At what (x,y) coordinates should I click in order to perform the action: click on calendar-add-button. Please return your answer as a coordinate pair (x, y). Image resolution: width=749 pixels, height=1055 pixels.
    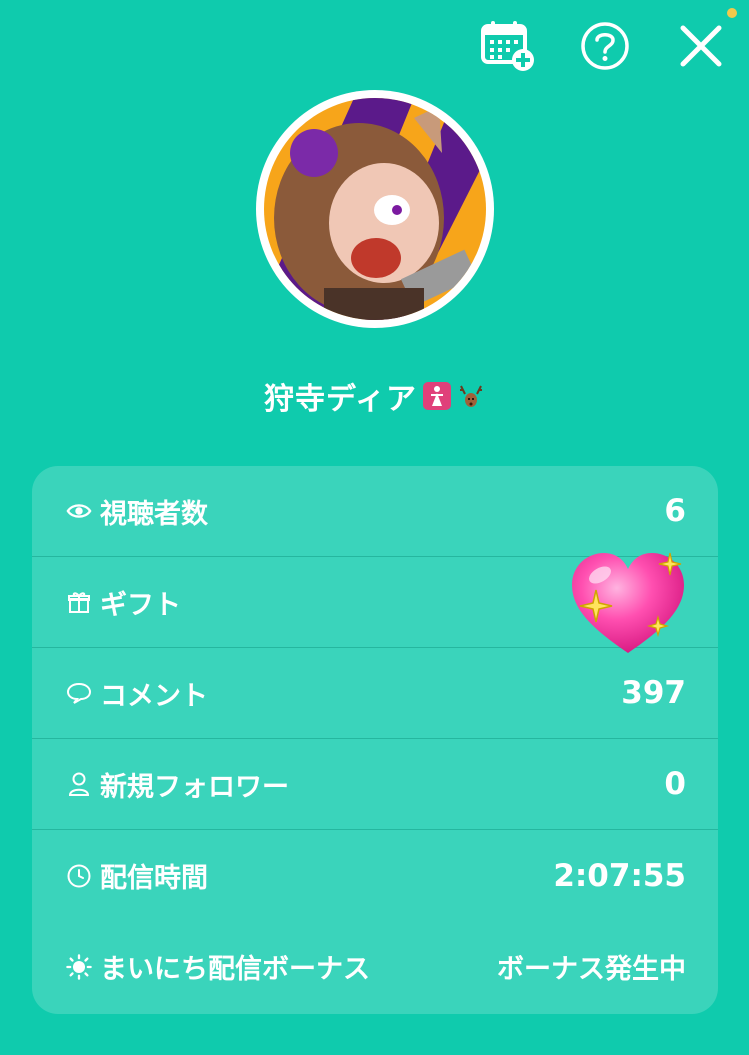
    Looking at the image, I should click on (509, 46).